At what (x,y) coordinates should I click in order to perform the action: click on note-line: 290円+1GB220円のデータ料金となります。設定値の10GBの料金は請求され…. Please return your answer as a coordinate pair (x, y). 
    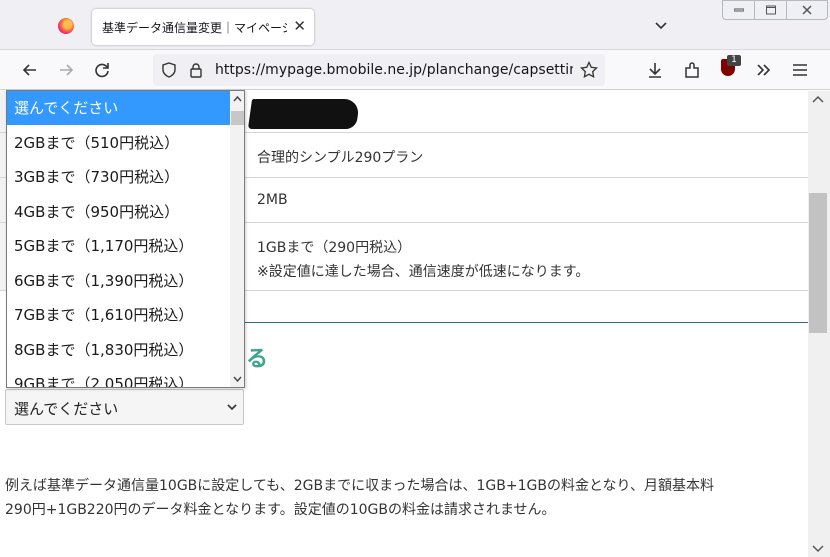
    Looking at the image, I should click on (280, 510).